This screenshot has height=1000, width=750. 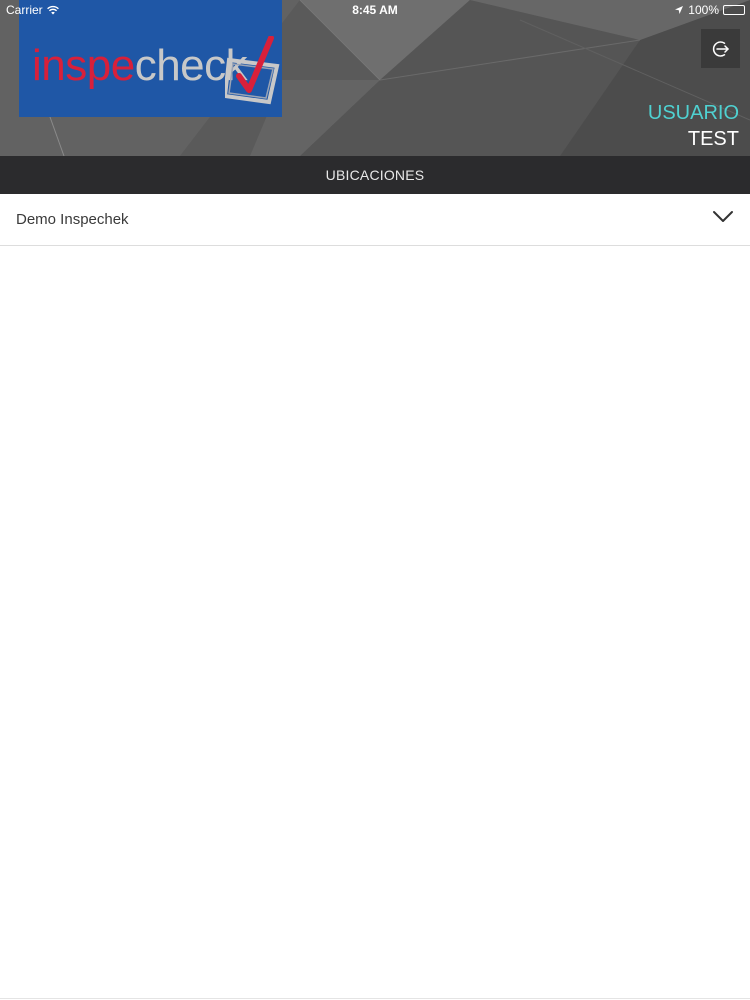 I want to click on location-arrow-icon, so click(x=679, y=10).